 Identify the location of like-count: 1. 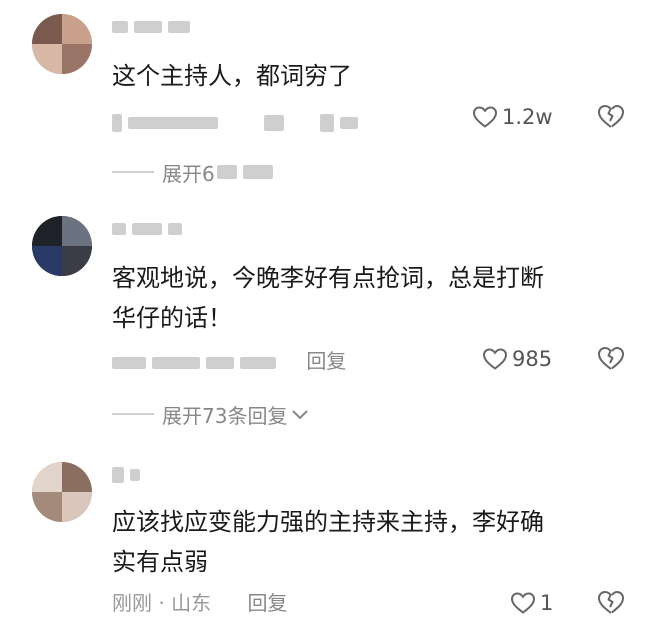
(547, 603).